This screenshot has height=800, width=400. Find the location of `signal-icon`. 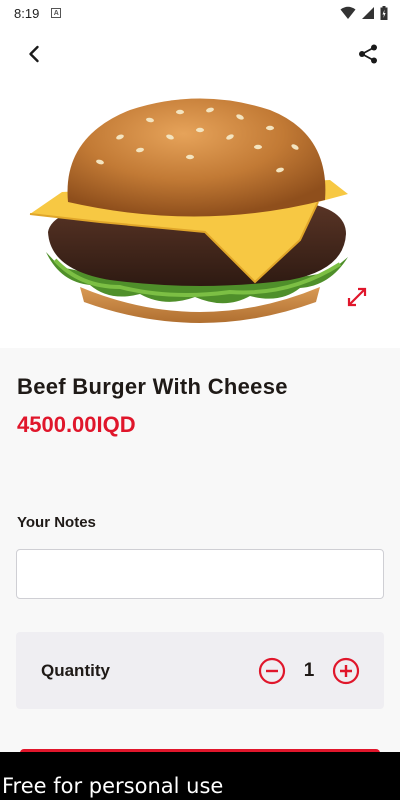

signal-icon is located at coordinates (368, 13).